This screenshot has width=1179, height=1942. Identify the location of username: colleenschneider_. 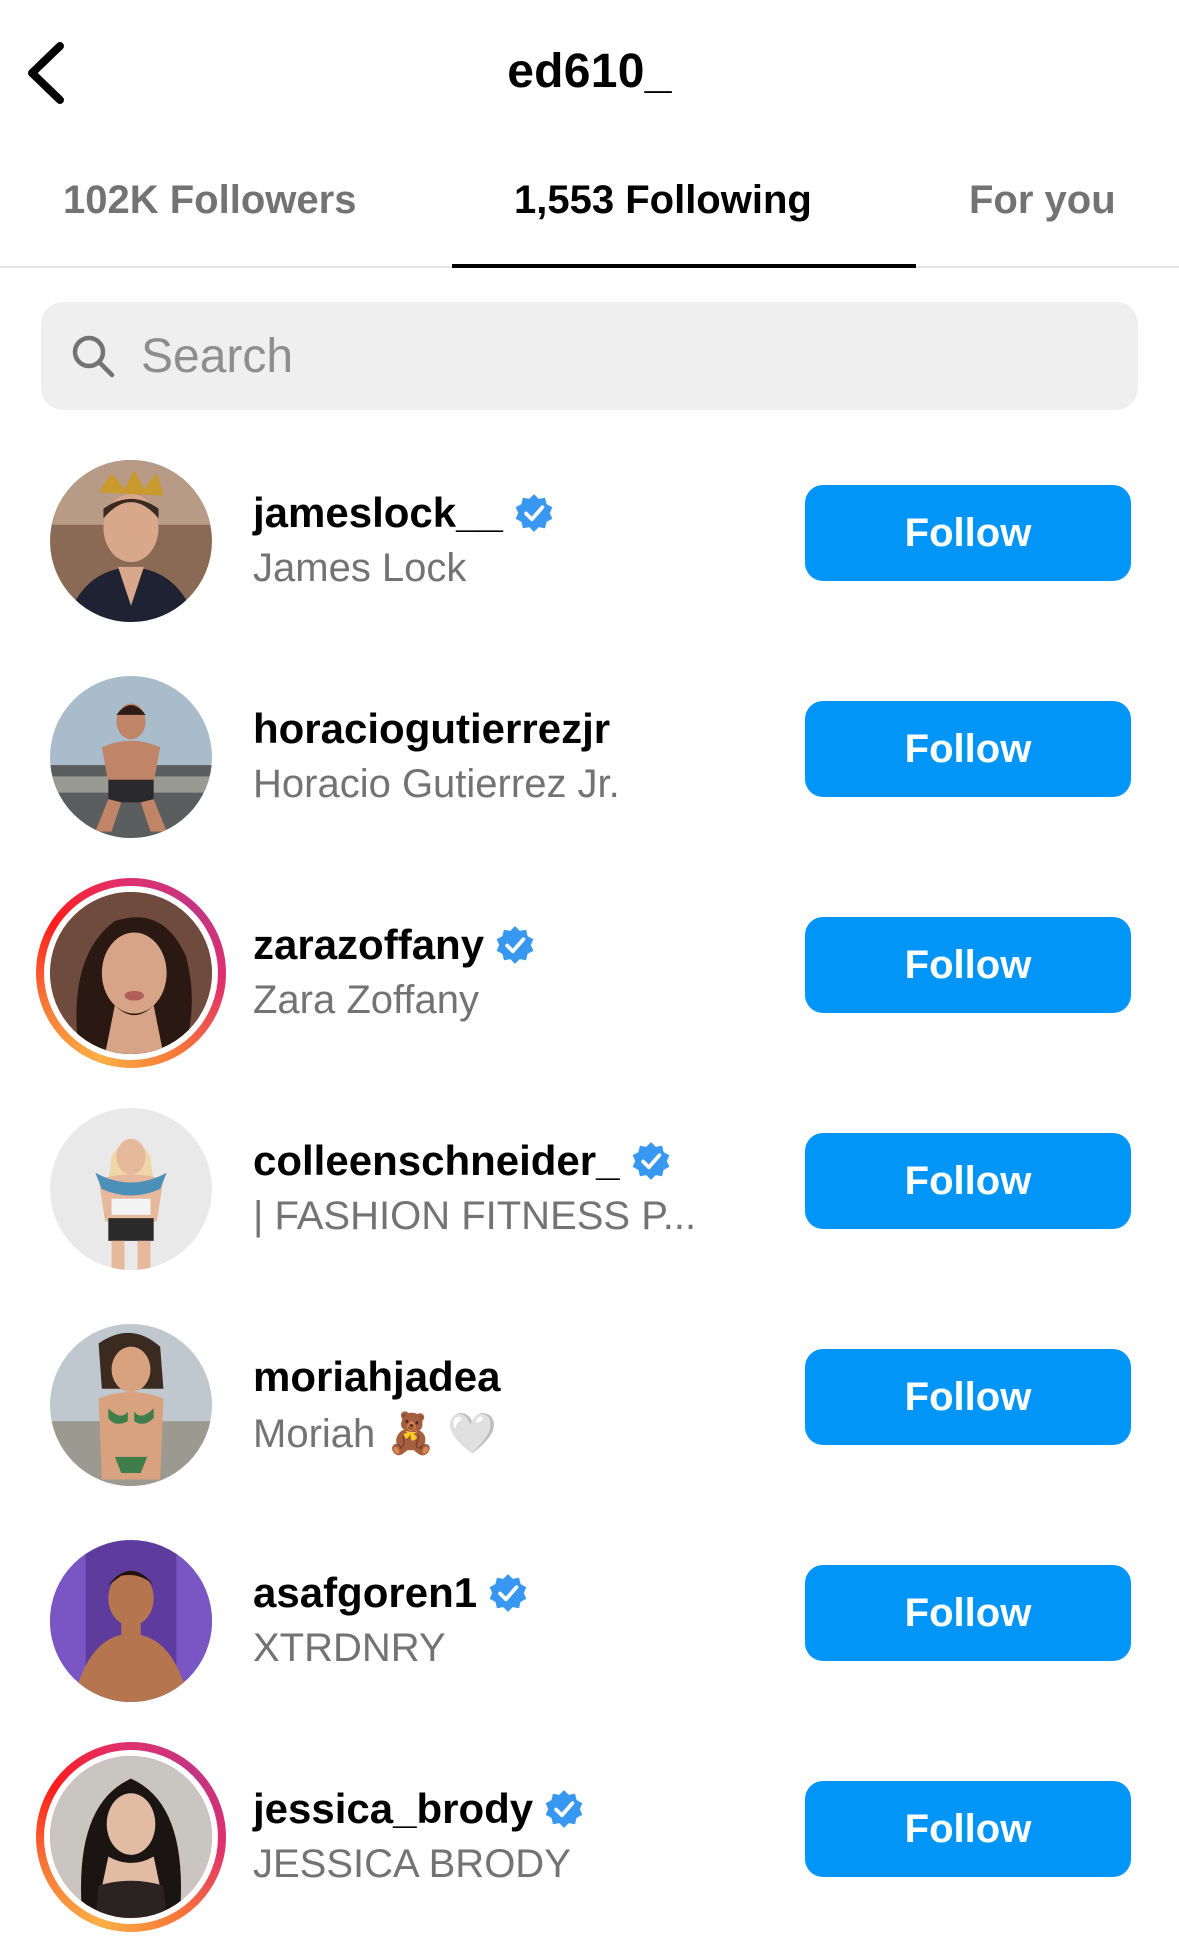
(436, 1161).